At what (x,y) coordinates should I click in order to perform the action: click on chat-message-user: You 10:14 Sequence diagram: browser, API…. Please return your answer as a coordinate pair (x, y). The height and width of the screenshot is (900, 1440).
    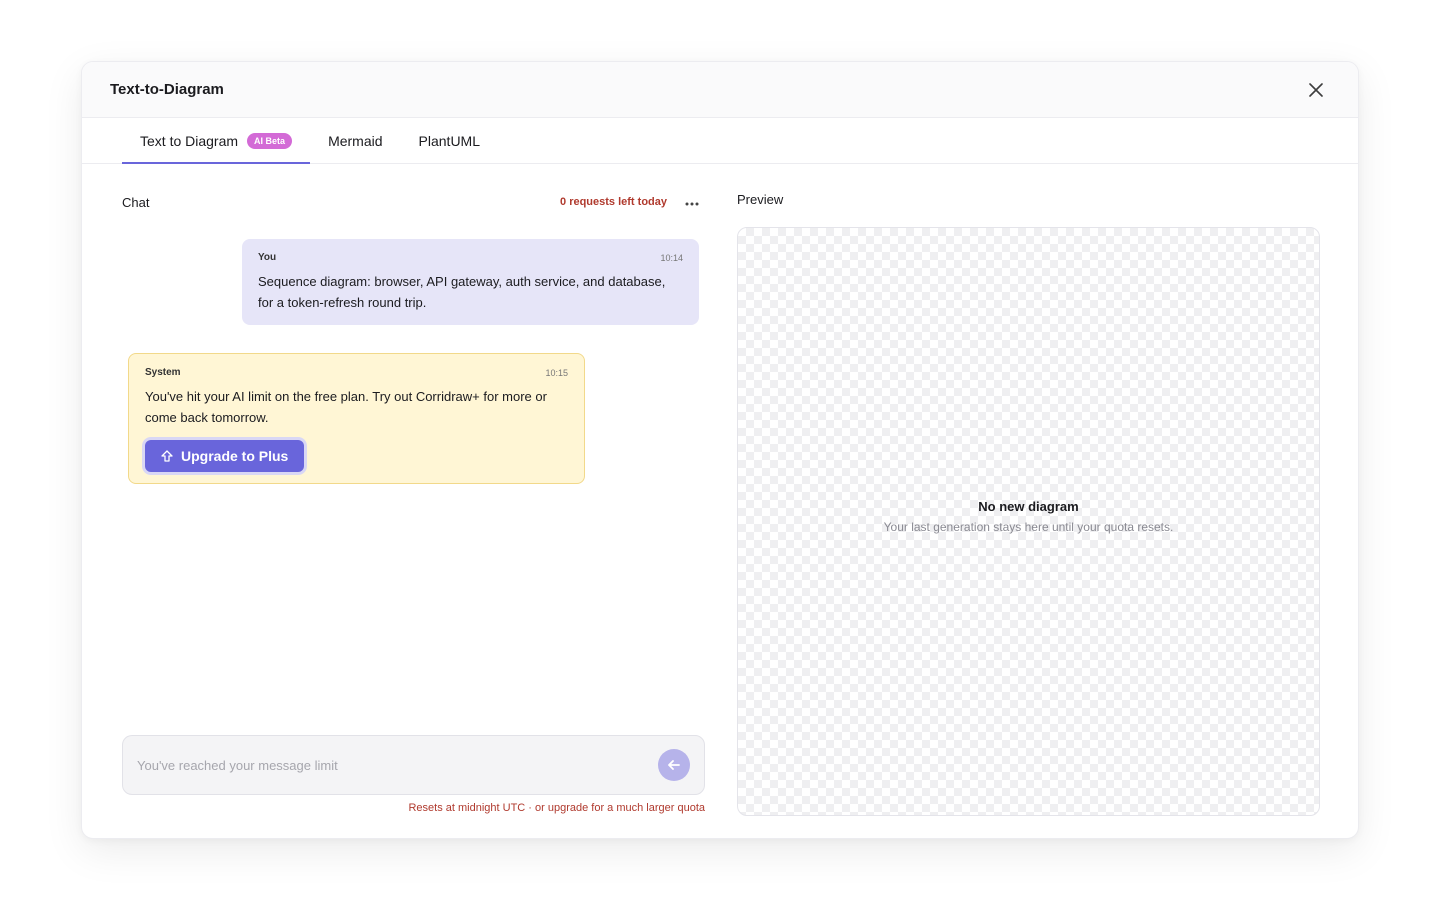
    Looking at the image, I should click on (470, 282).